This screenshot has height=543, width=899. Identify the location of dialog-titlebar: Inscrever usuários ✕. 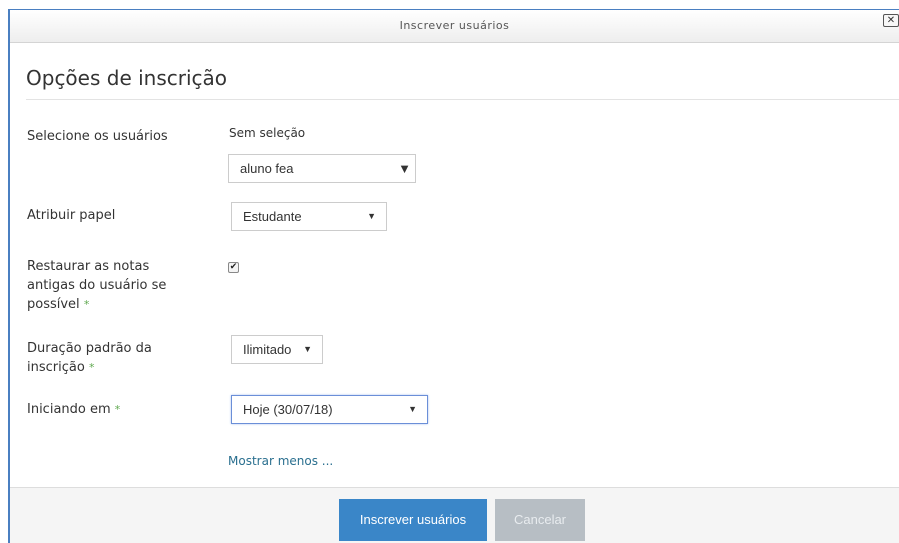
(454, 26).